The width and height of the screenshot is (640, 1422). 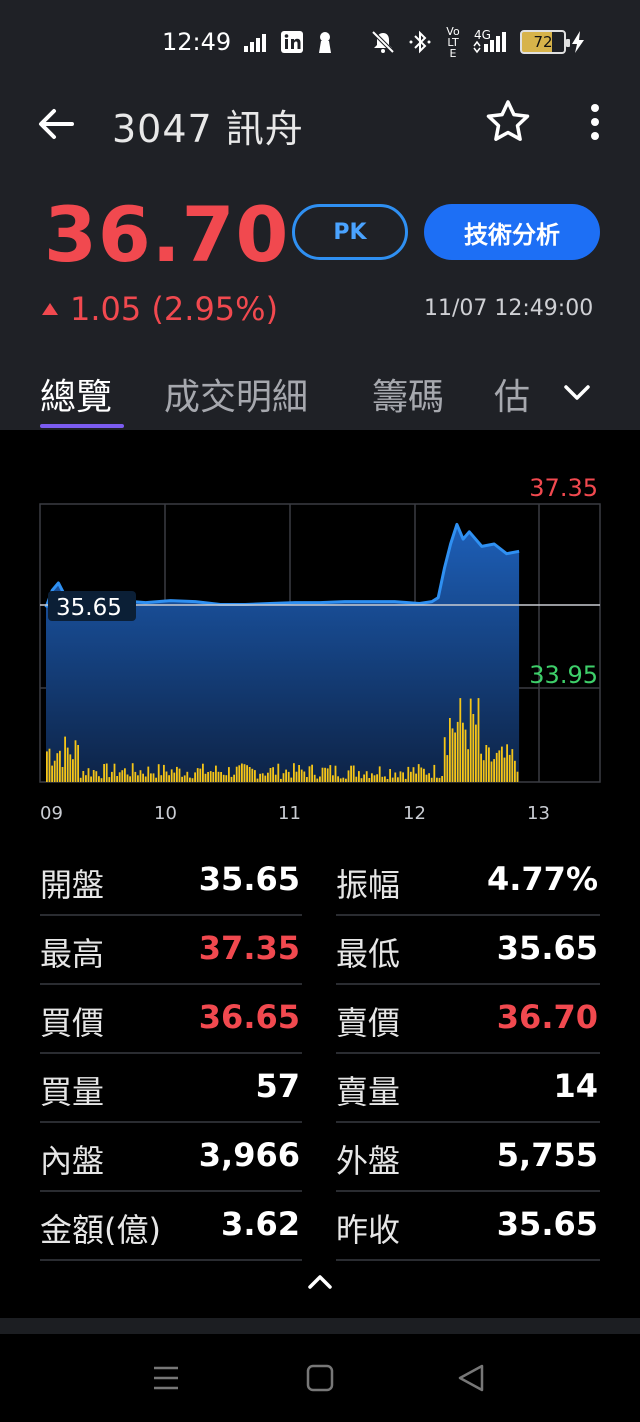 I want to click on price-change: 1.05 (2.95%), so click(x=160, y=309).